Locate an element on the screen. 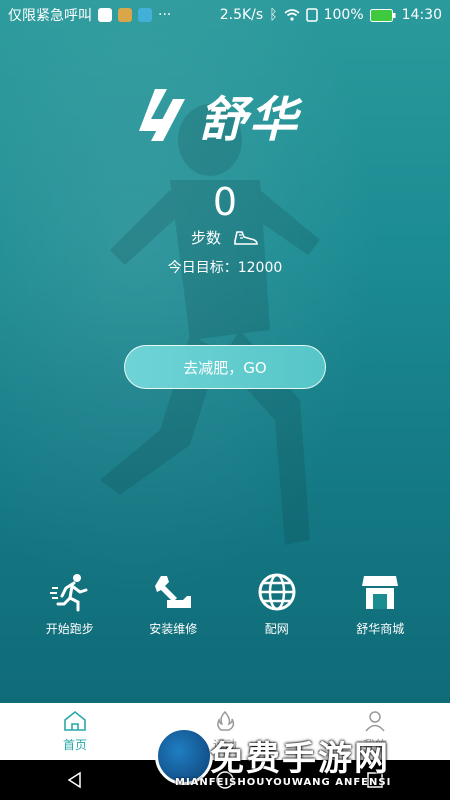 The width and height of the screenshot is (450, 800). home-icon is located at coordinates (75, 720).